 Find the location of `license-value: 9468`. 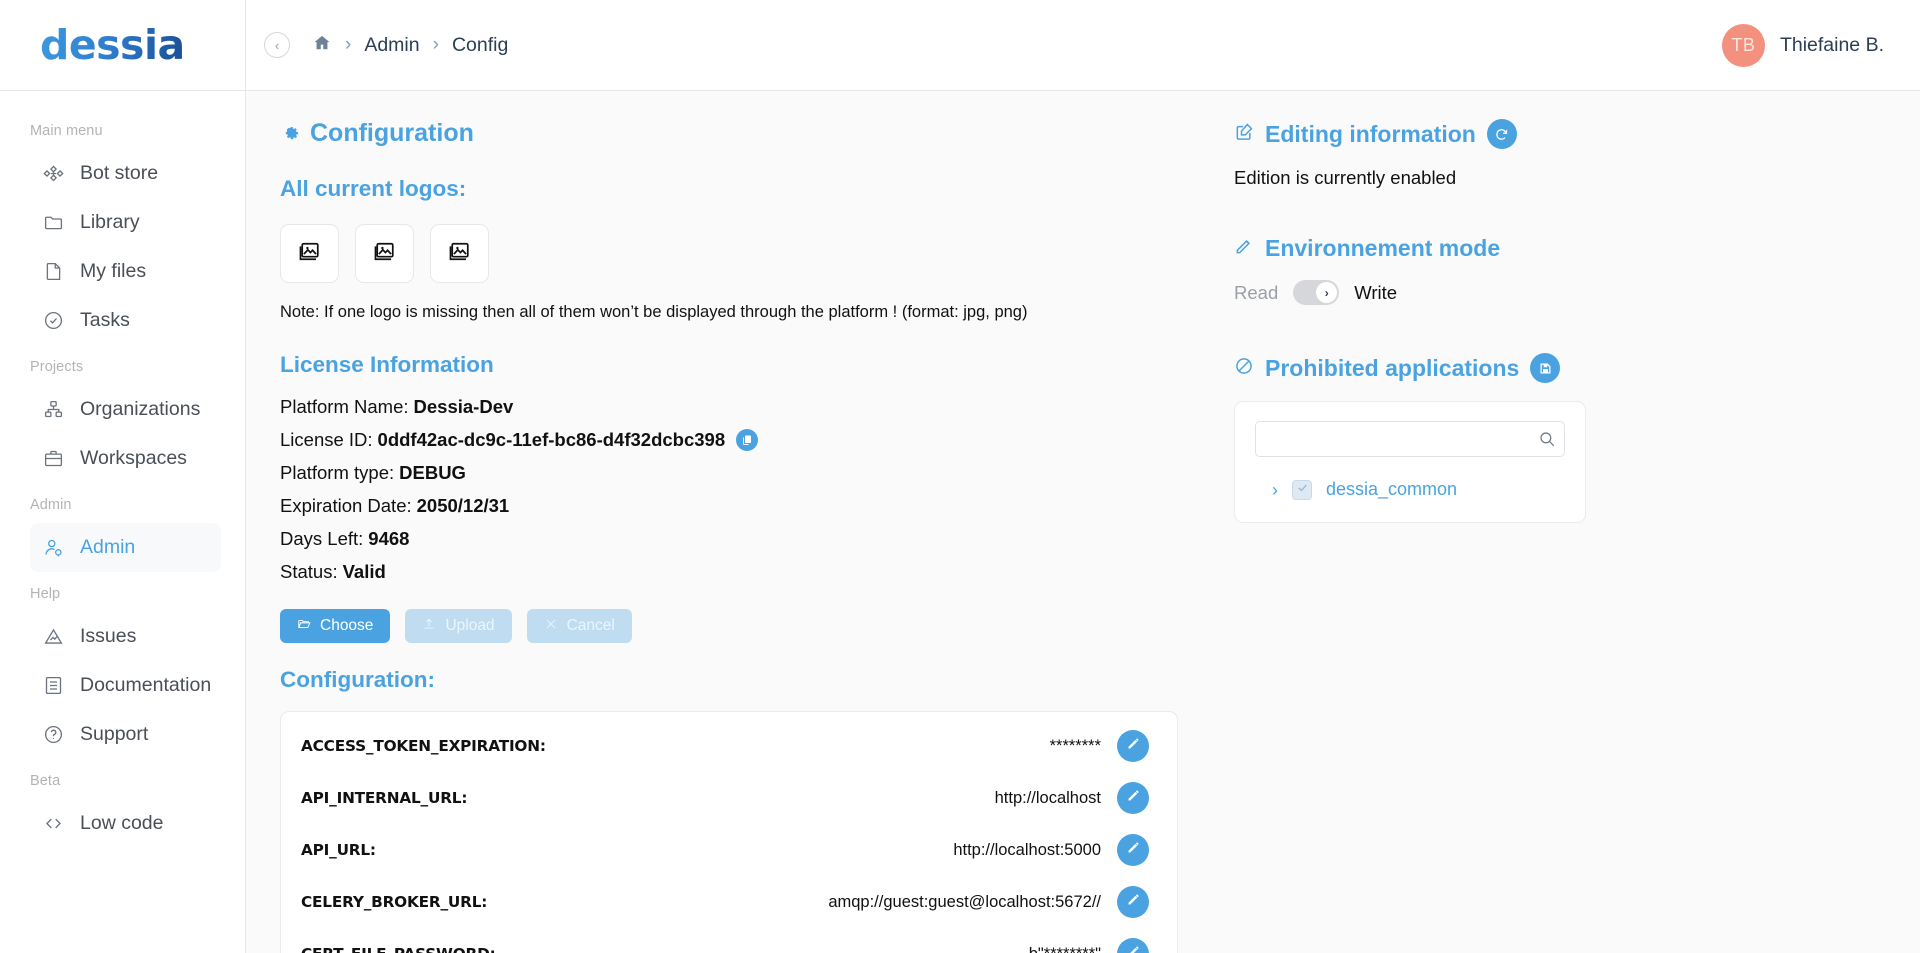

license-value: 9468 is located at coordinates (389, 538).